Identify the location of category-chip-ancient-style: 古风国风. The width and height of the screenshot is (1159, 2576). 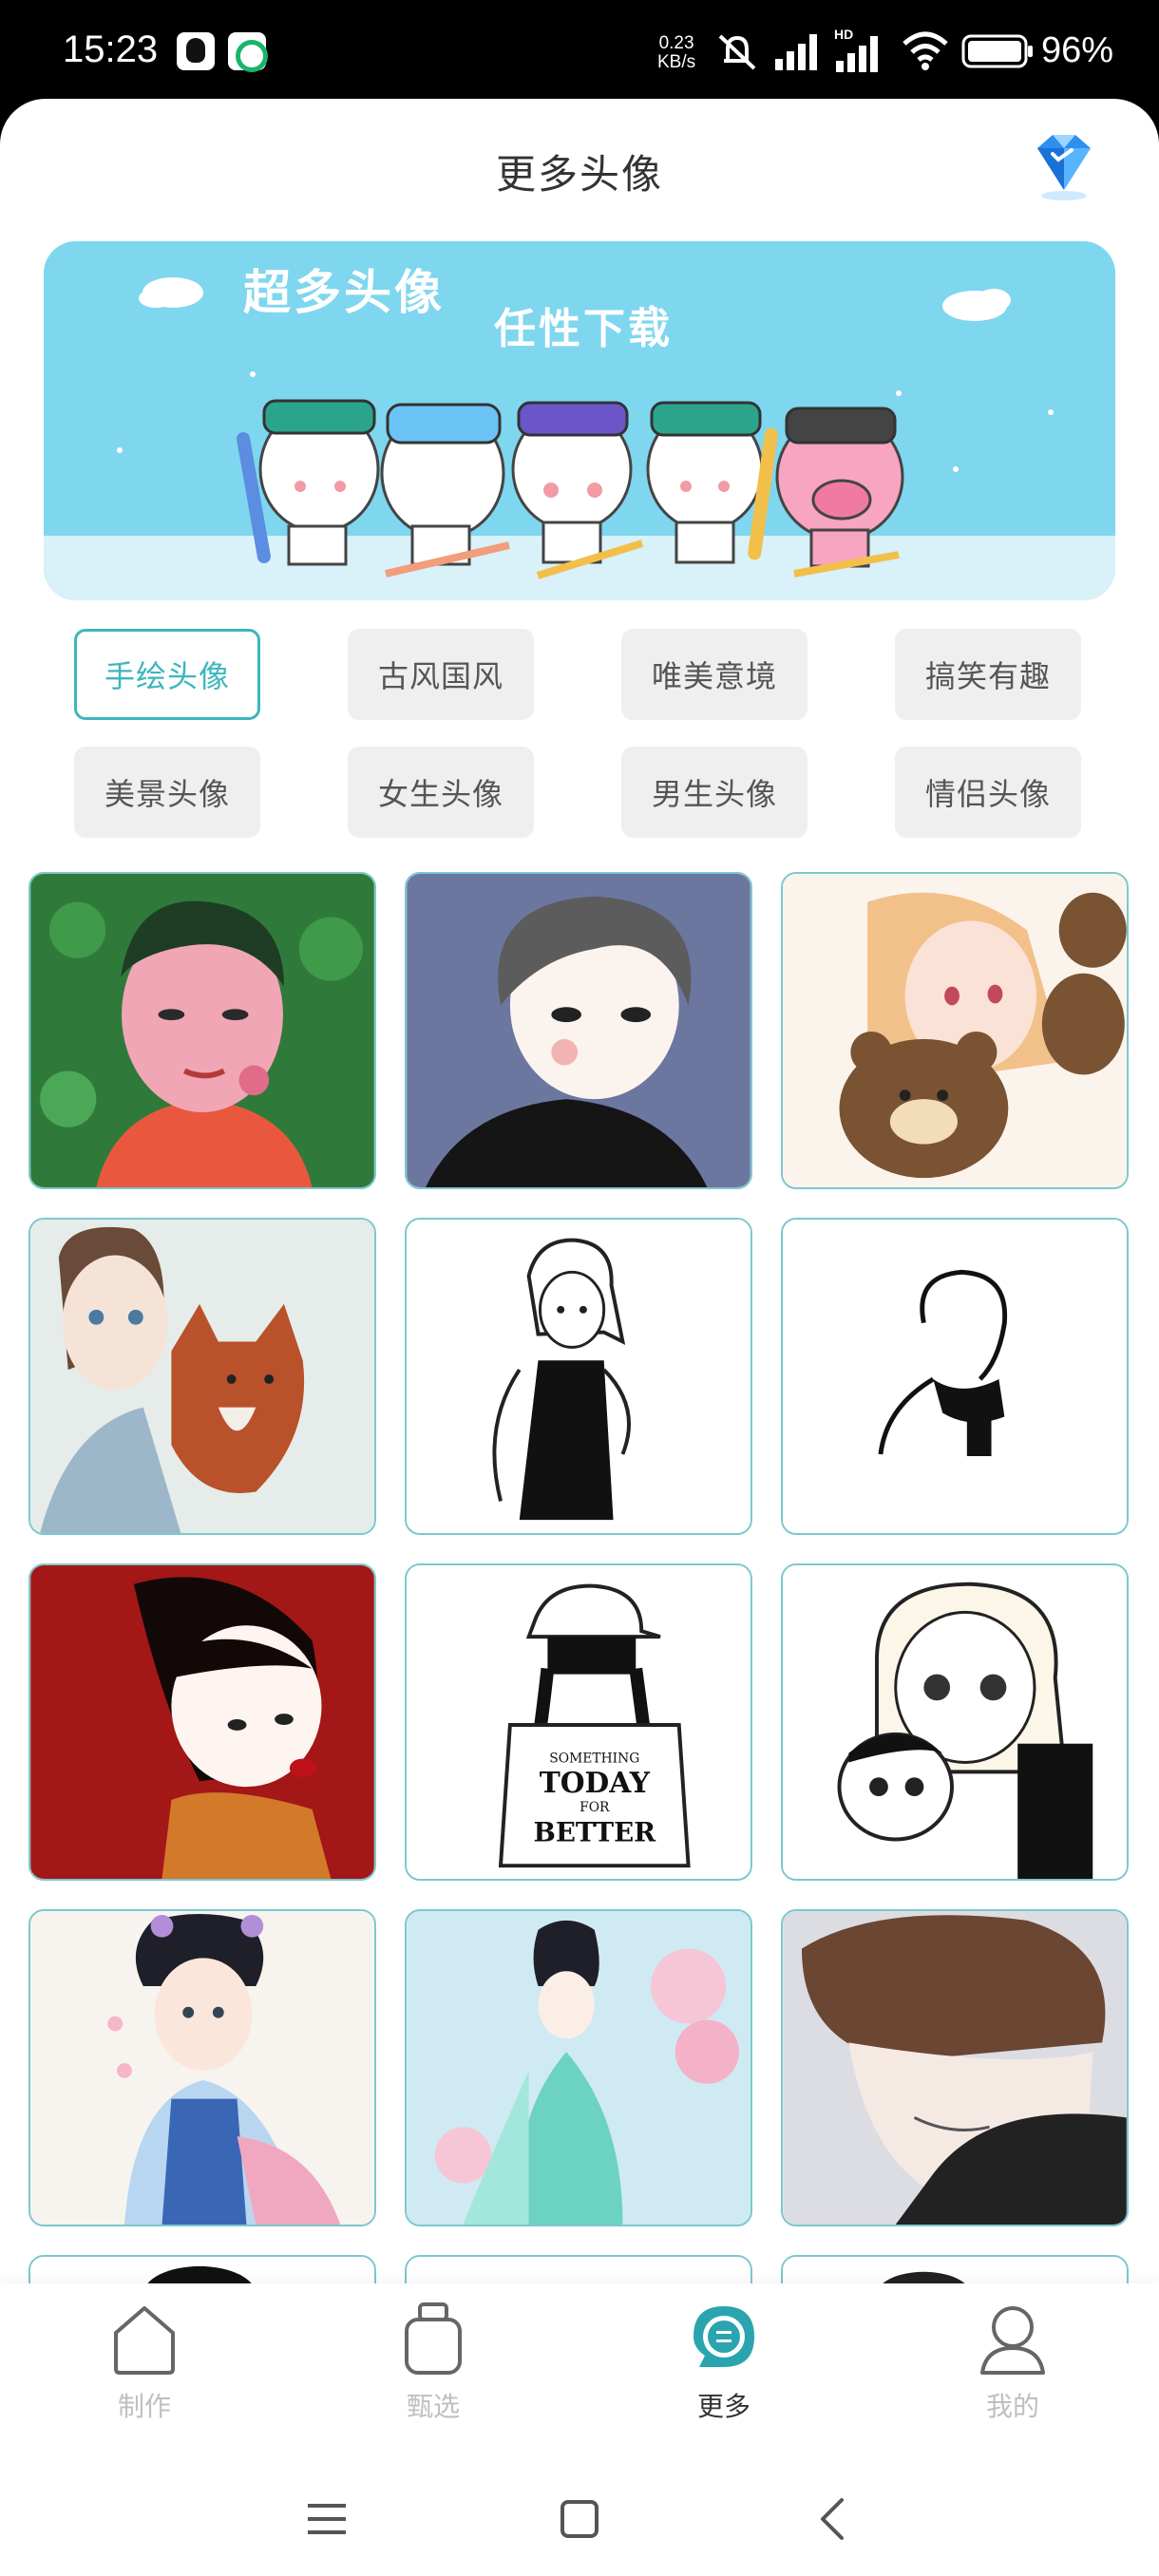
(441, 674).